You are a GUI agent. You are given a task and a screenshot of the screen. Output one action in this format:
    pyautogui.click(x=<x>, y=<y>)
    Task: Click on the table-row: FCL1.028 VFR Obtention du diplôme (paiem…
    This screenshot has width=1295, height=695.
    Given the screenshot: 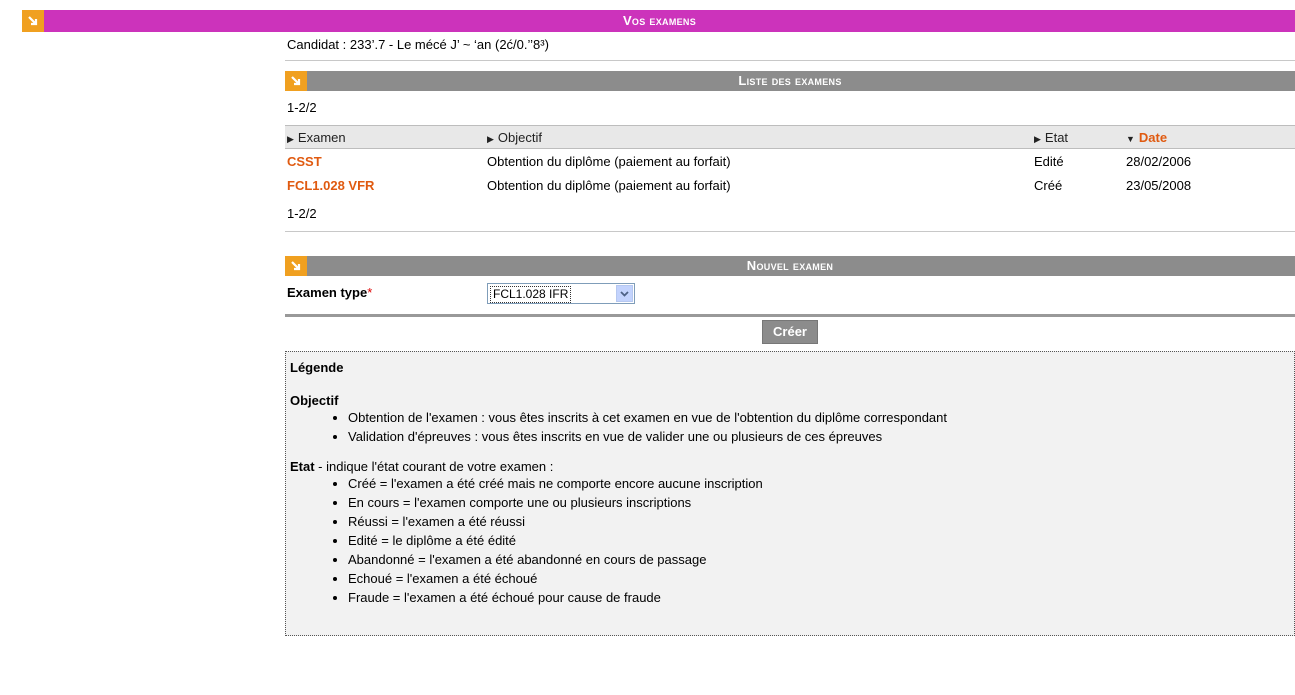 What is the action you would take?
    pyautogui.click(x=790, y=185)
    